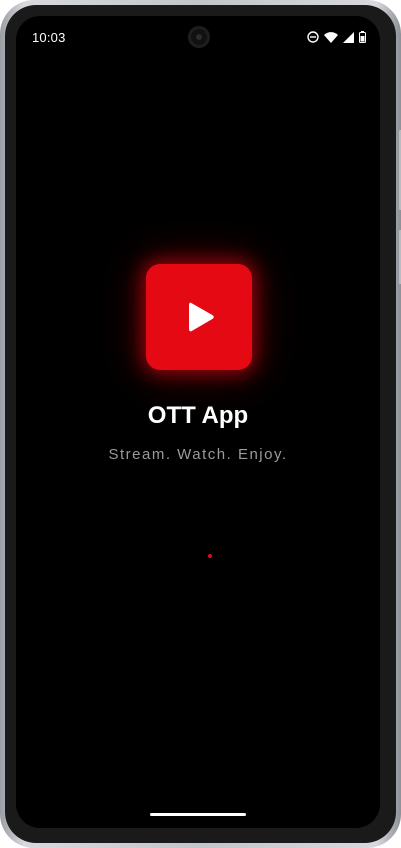  I want to click on app-logo, so click(199, 317).